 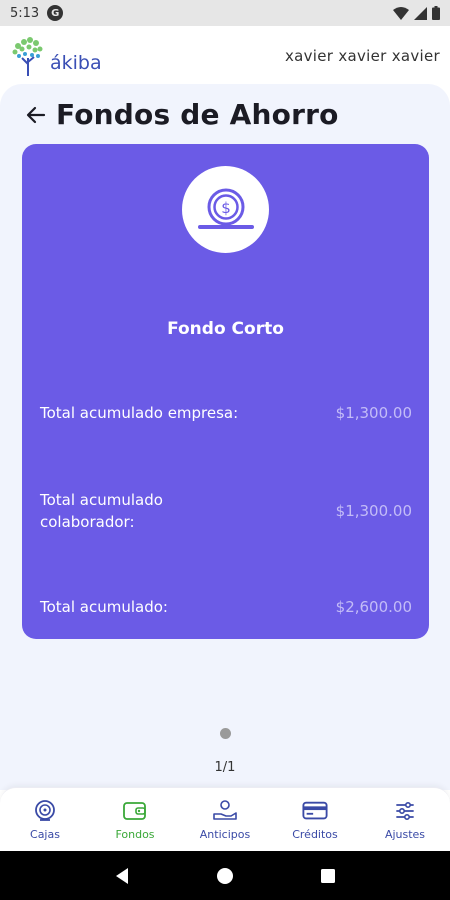 What do you see at coordinates (225, 767) in the screenshot?
I see `page-counter: 1/1` at bounding box center [225, 767].